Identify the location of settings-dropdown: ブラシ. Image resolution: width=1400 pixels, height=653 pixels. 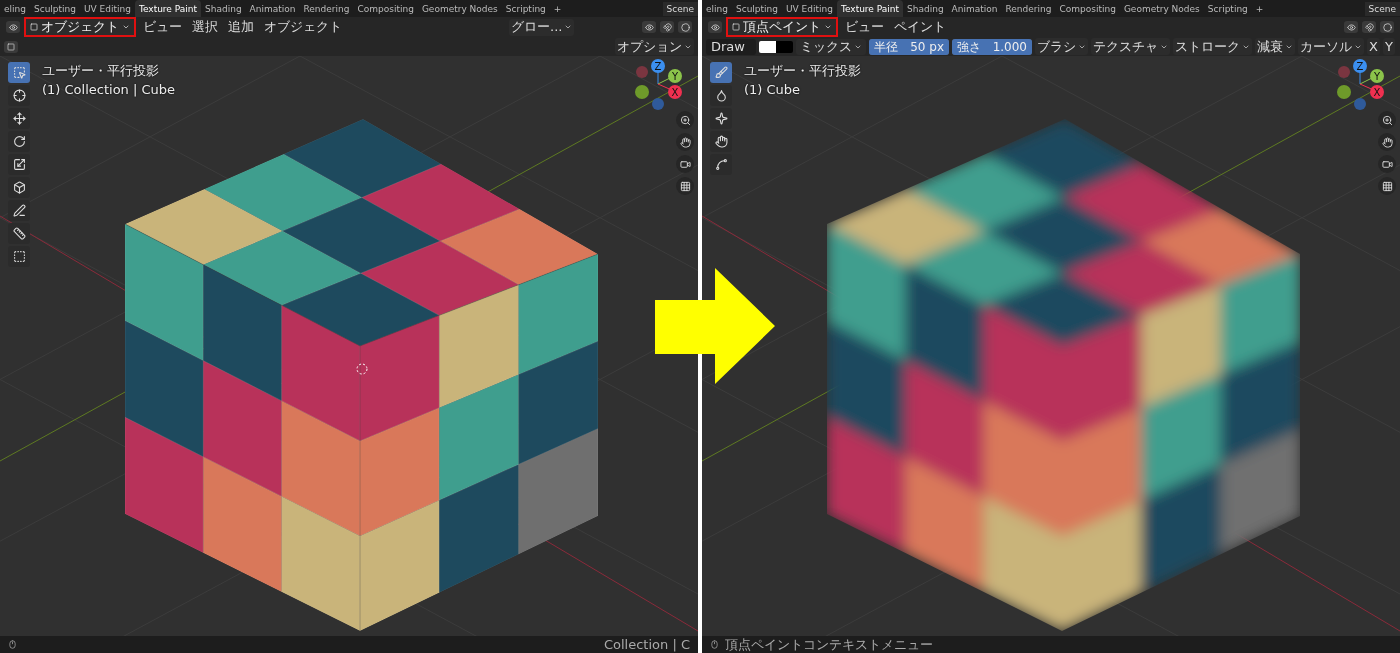
(1061, 46).